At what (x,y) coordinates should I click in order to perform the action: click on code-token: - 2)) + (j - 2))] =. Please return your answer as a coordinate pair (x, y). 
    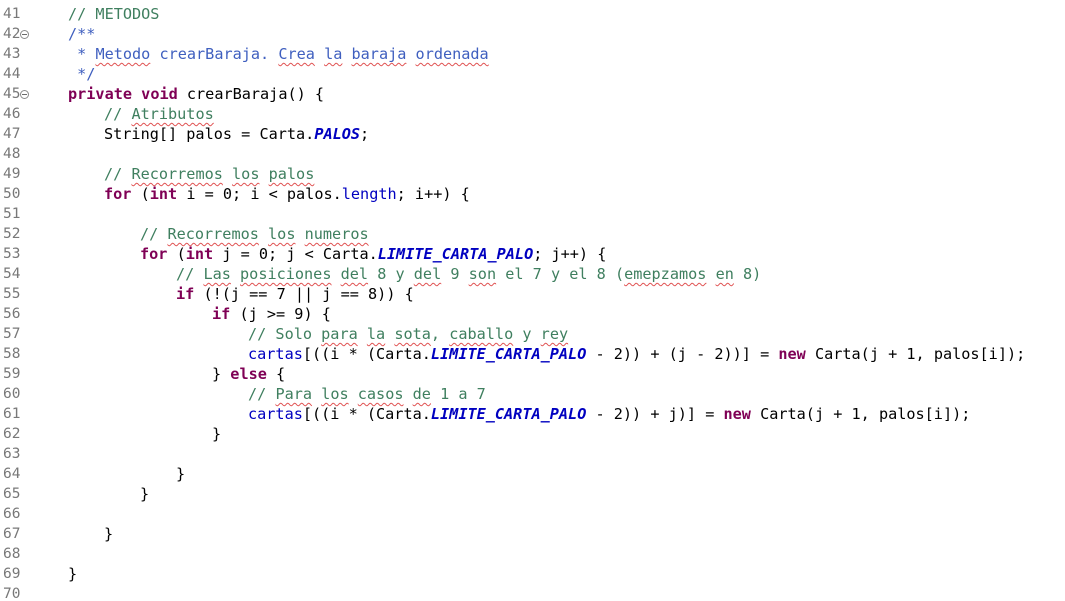
    Looking at the image, I should click on (682, 354).